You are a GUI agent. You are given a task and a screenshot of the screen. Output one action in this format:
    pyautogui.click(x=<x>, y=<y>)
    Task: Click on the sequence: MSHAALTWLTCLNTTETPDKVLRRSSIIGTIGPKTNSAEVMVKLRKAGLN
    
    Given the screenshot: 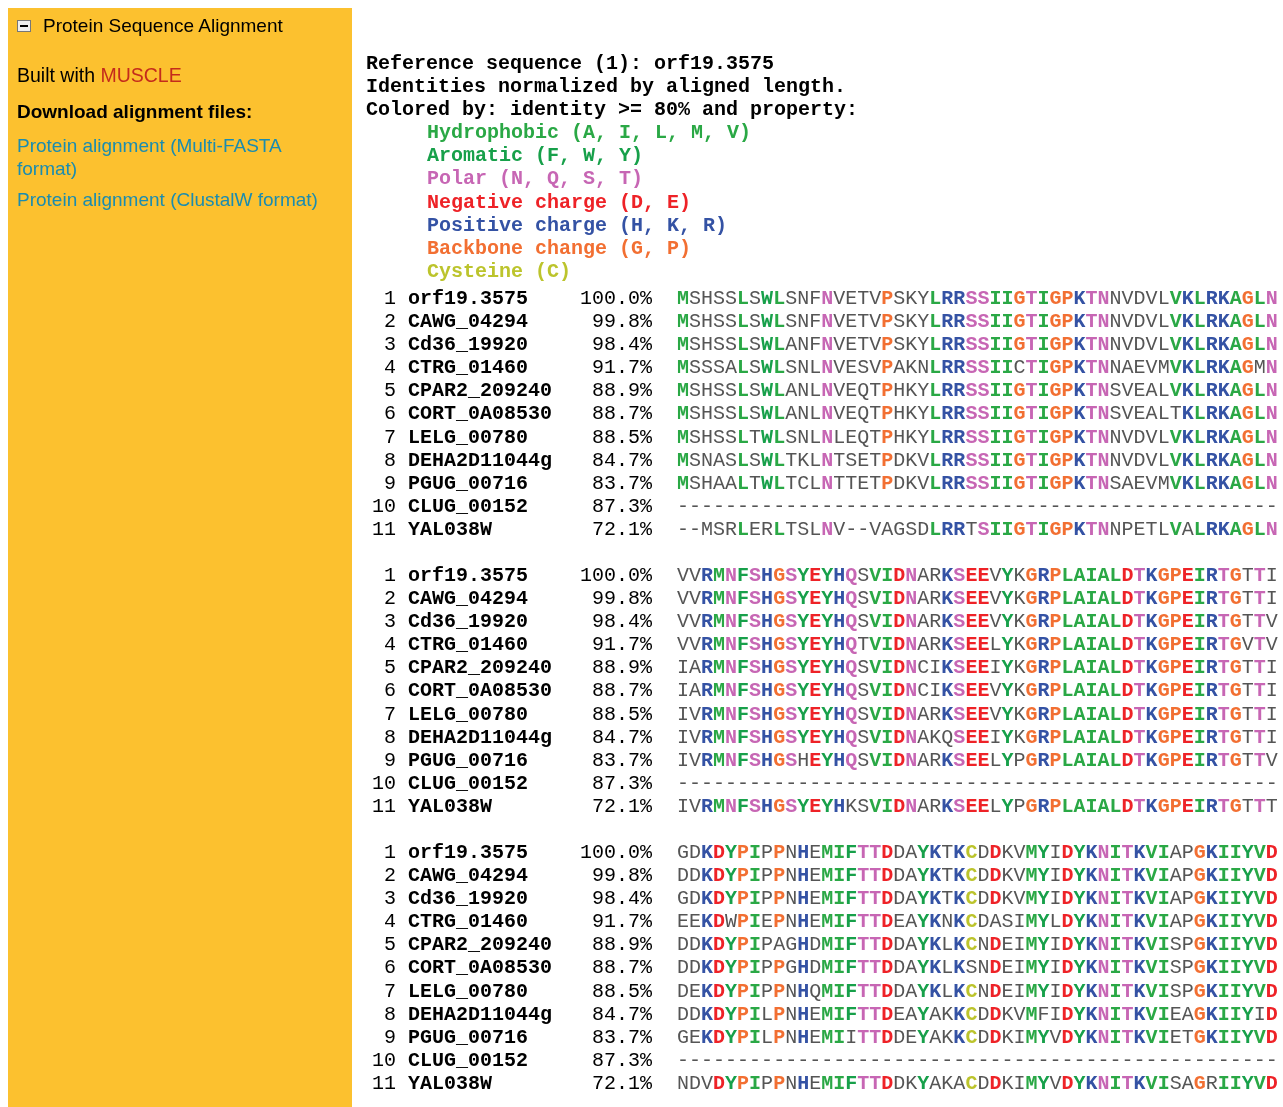 What is the action you would take?
    pyautogui.click(x=977, y=483)
    